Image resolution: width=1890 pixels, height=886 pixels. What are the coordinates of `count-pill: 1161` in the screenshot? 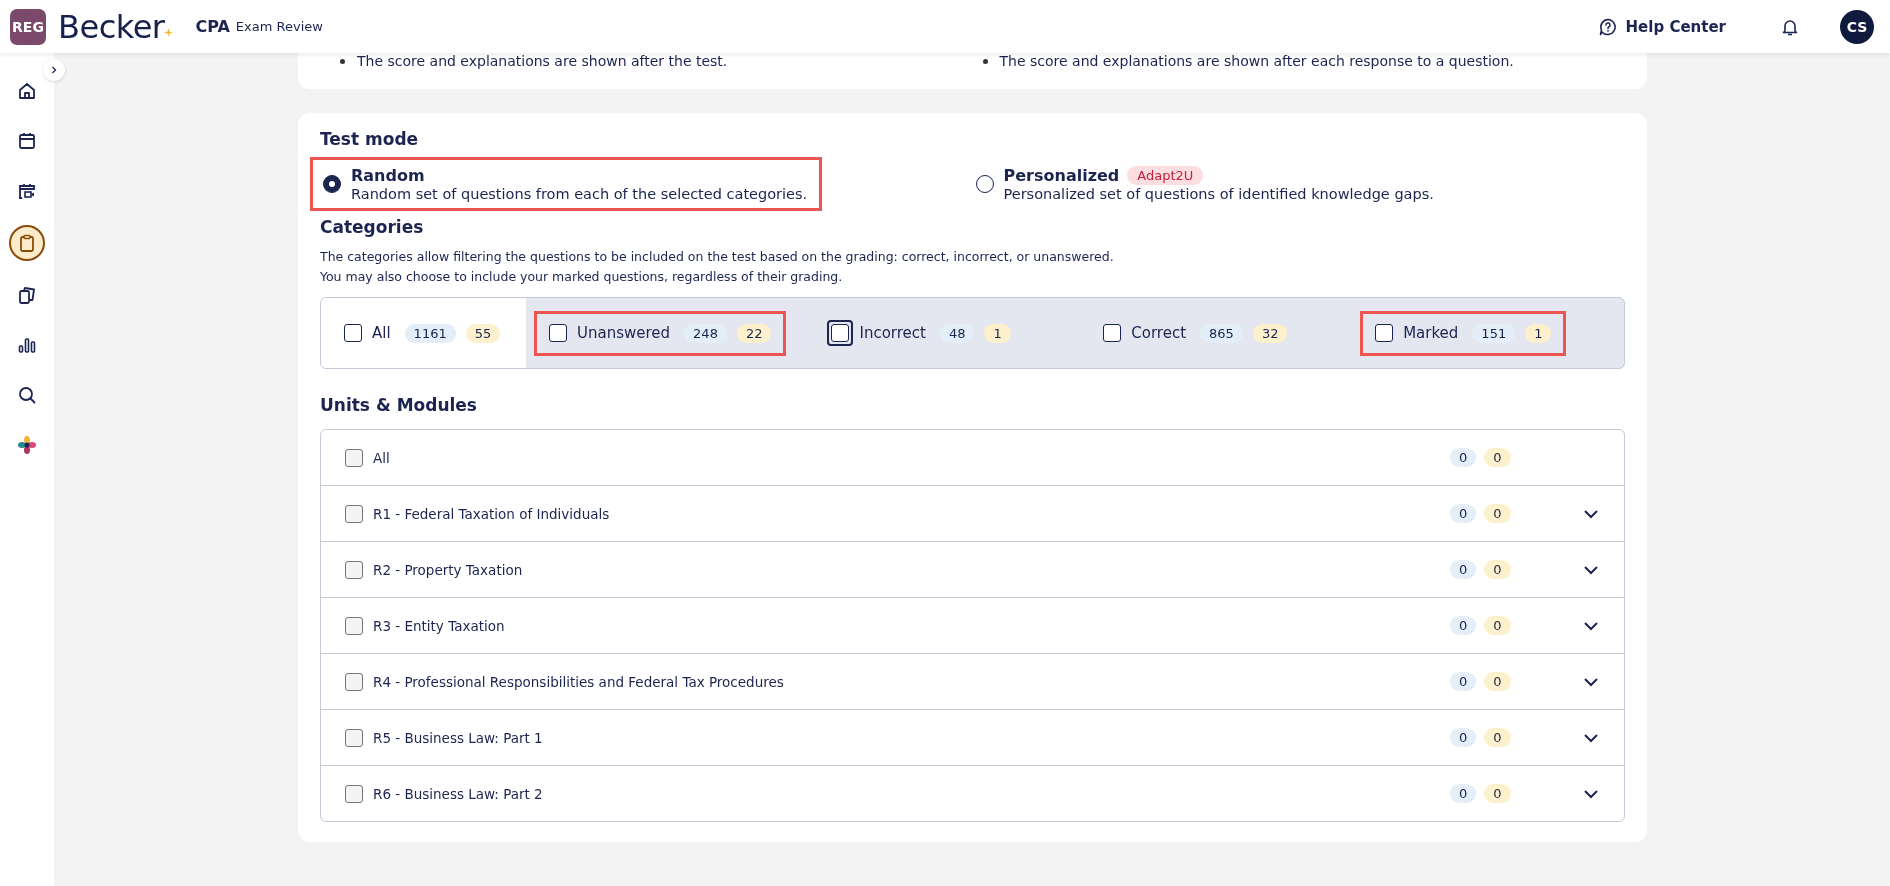 It's located at (430, 333).